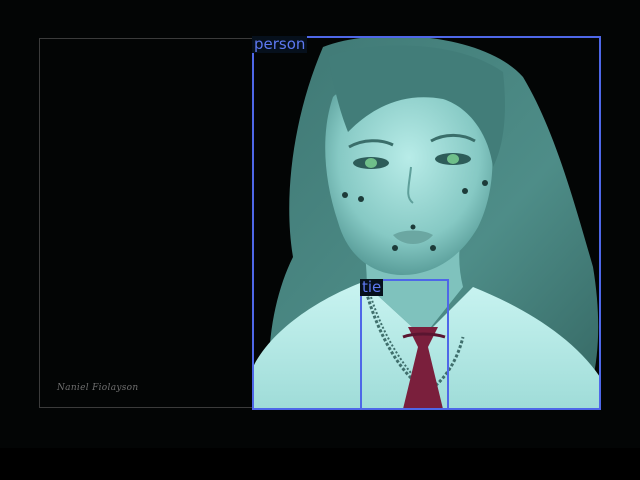 Image resolution: width=640 pixels, height=480 pixels. What do you see at coordinates (98, 388) in the screenshot?
I see `artist-signature: Naniel Fiolayson` at bounding box center [98, 388].